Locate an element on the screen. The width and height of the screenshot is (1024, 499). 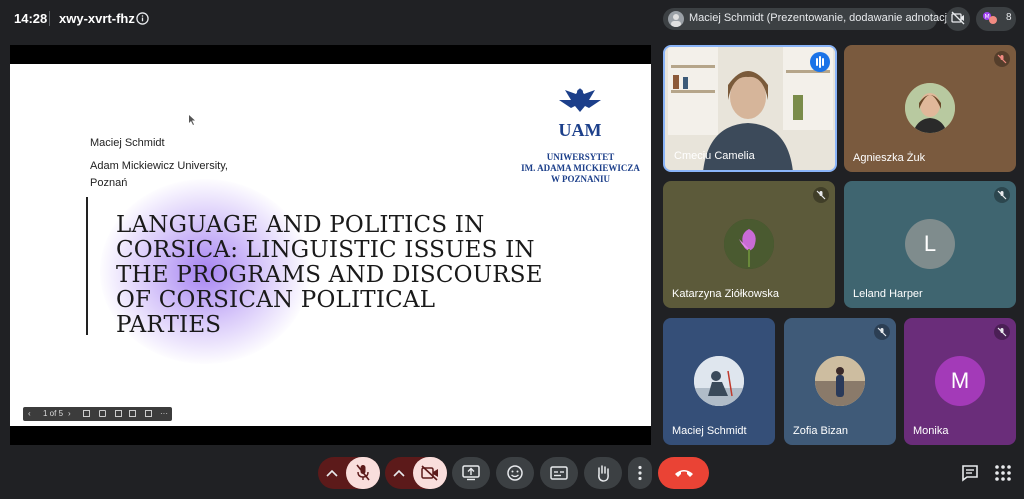
speaking-indicator is located at coordinates (820, 62).